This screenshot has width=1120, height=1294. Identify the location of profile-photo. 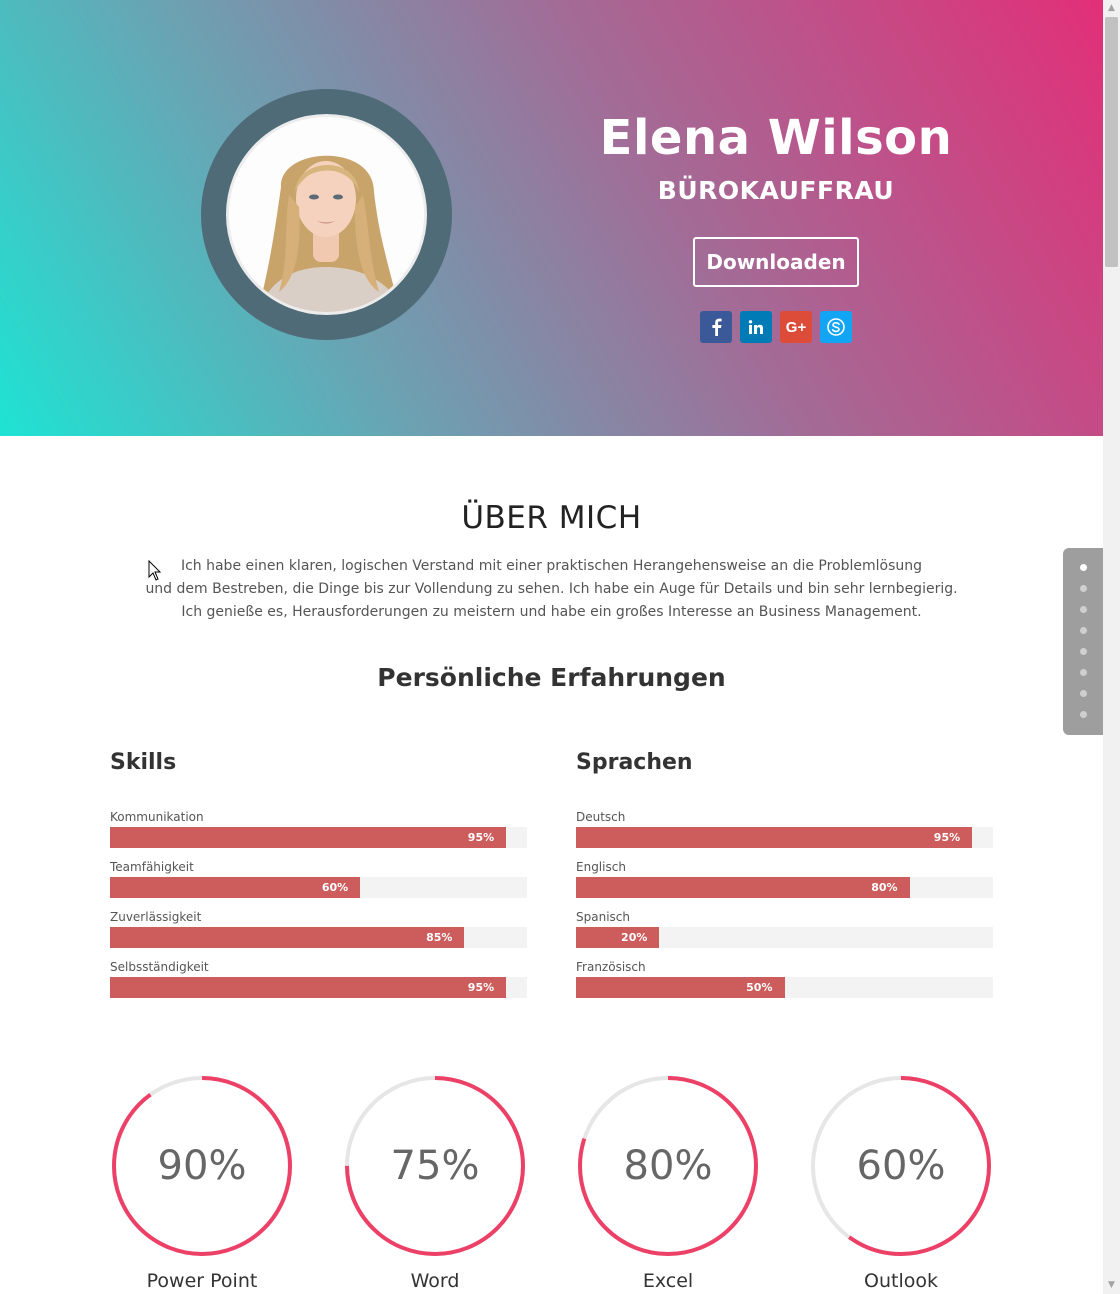
(326, 214).